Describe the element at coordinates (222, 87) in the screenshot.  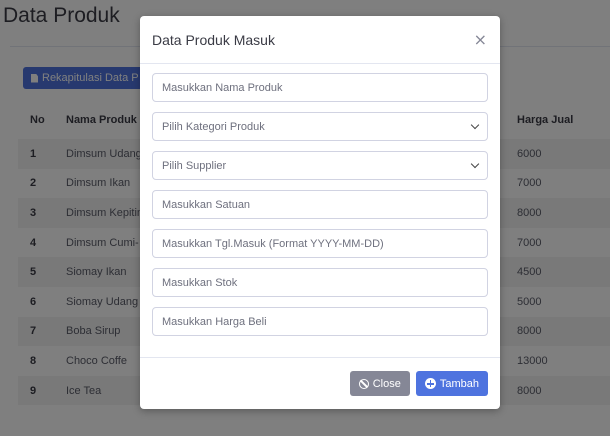
I see `product-name-placeholder: Masukkan Nama Produk` at that location.